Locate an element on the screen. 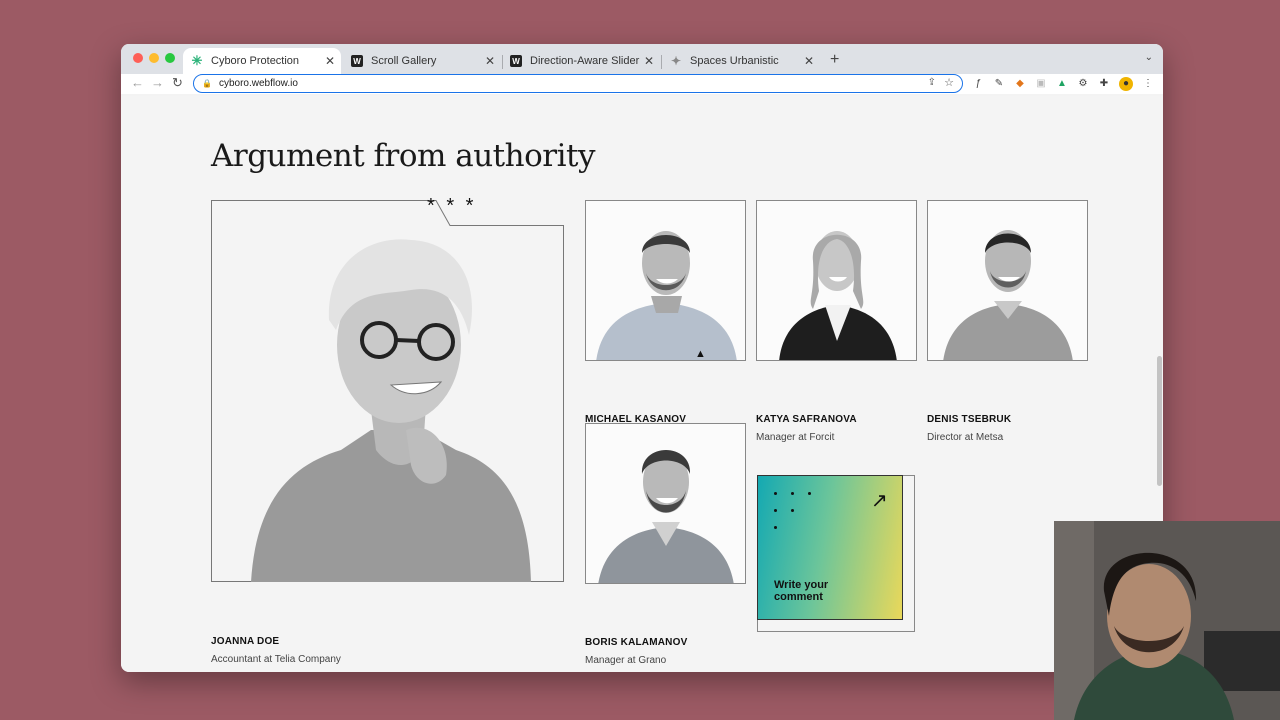  person-role: Manager at Grano is located at coordinates (626, 660).